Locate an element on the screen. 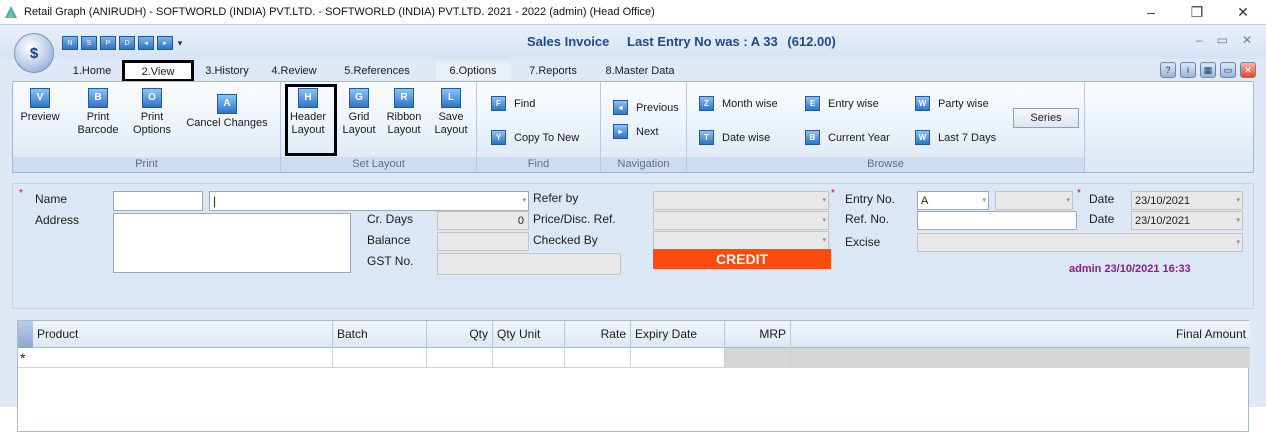 The height and width of the screenshot is (432, 1266). credit-badge: CREDIT is located at coordinates (742, 259).